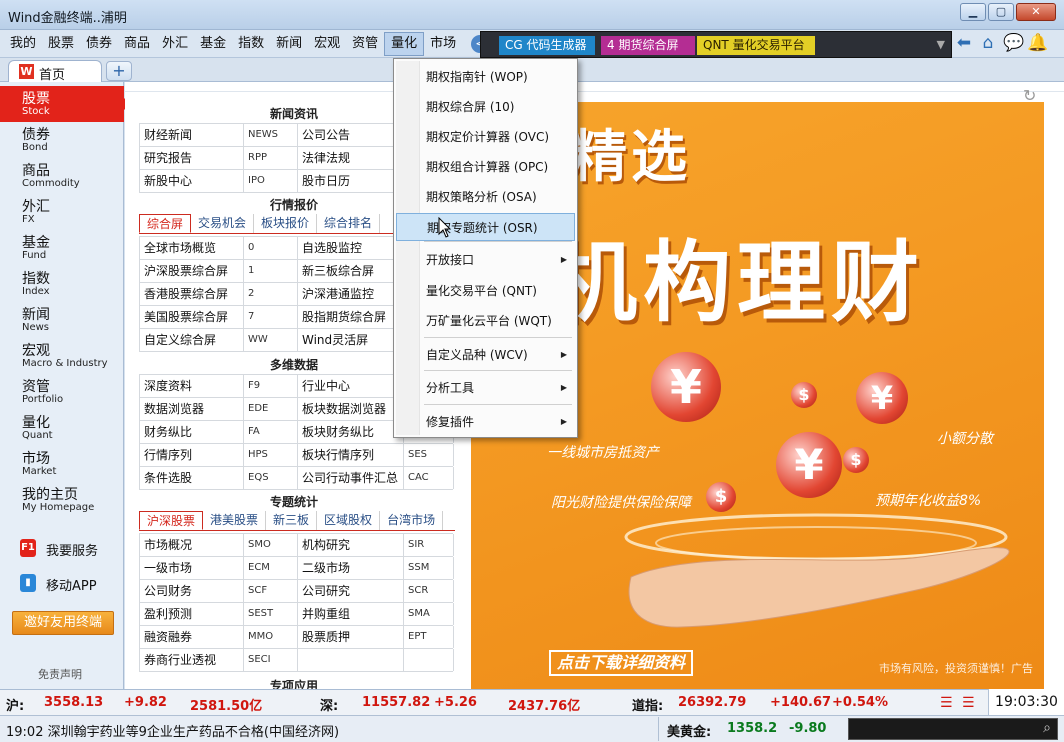 Image resolution: width=1064 pixels, height=742 pixels. What do you see at coordinates (192, 271) in the screenshot?
I see `function-link: 沪深股票综合屏` at bounding box center [192, 271].